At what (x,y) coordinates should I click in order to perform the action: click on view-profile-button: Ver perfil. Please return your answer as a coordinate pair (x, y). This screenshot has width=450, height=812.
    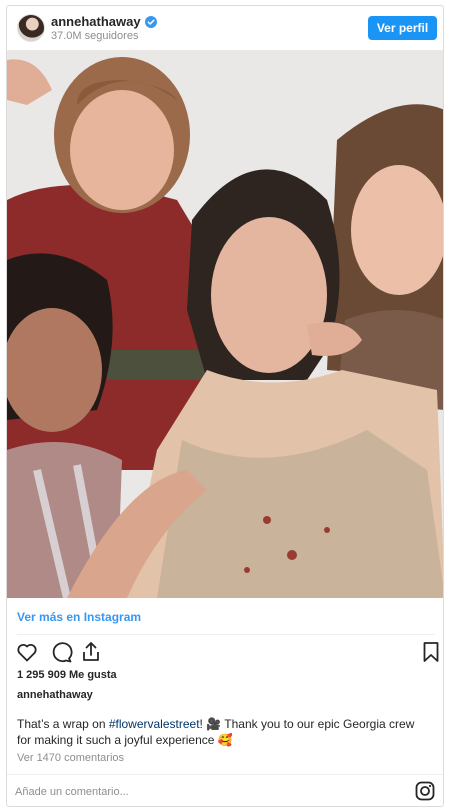
    Looking at the image, I should click on (402, 28).